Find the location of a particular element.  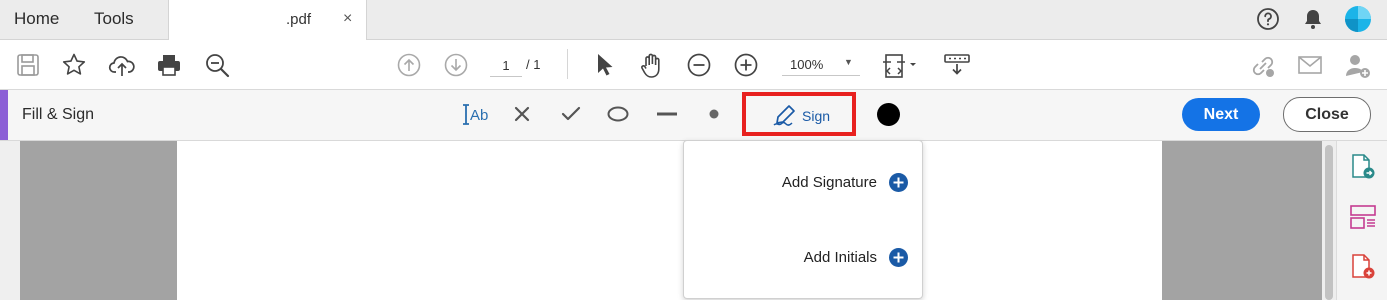

add-text-icon: Ab is located at coordinates (477, 115).